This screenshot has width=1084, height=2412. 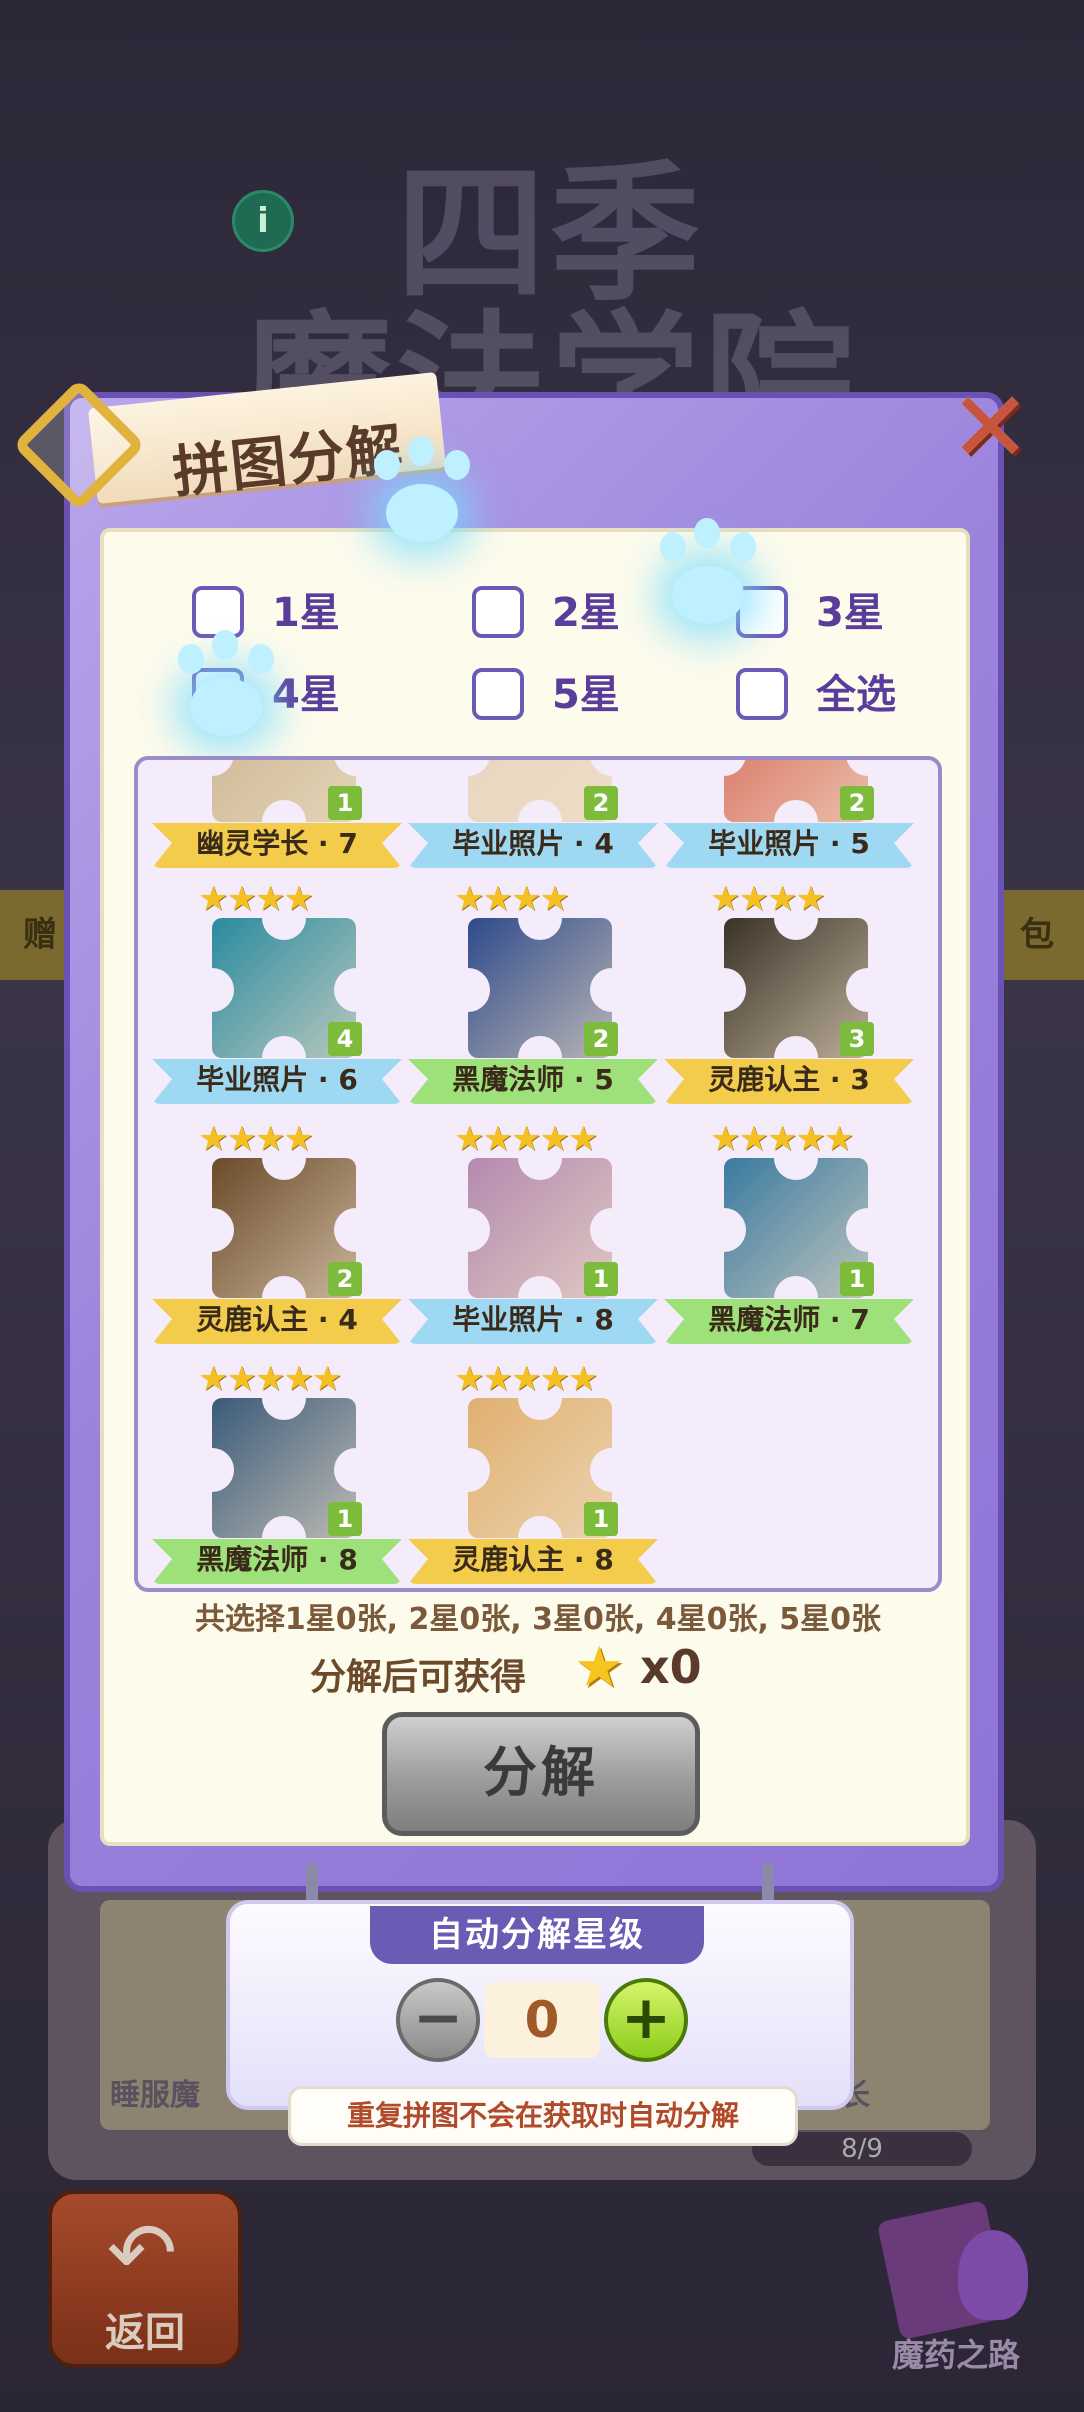 I want to click on puzzle-piece-card: 1 幽灵学长 · 7, so click(x=277, y=818).